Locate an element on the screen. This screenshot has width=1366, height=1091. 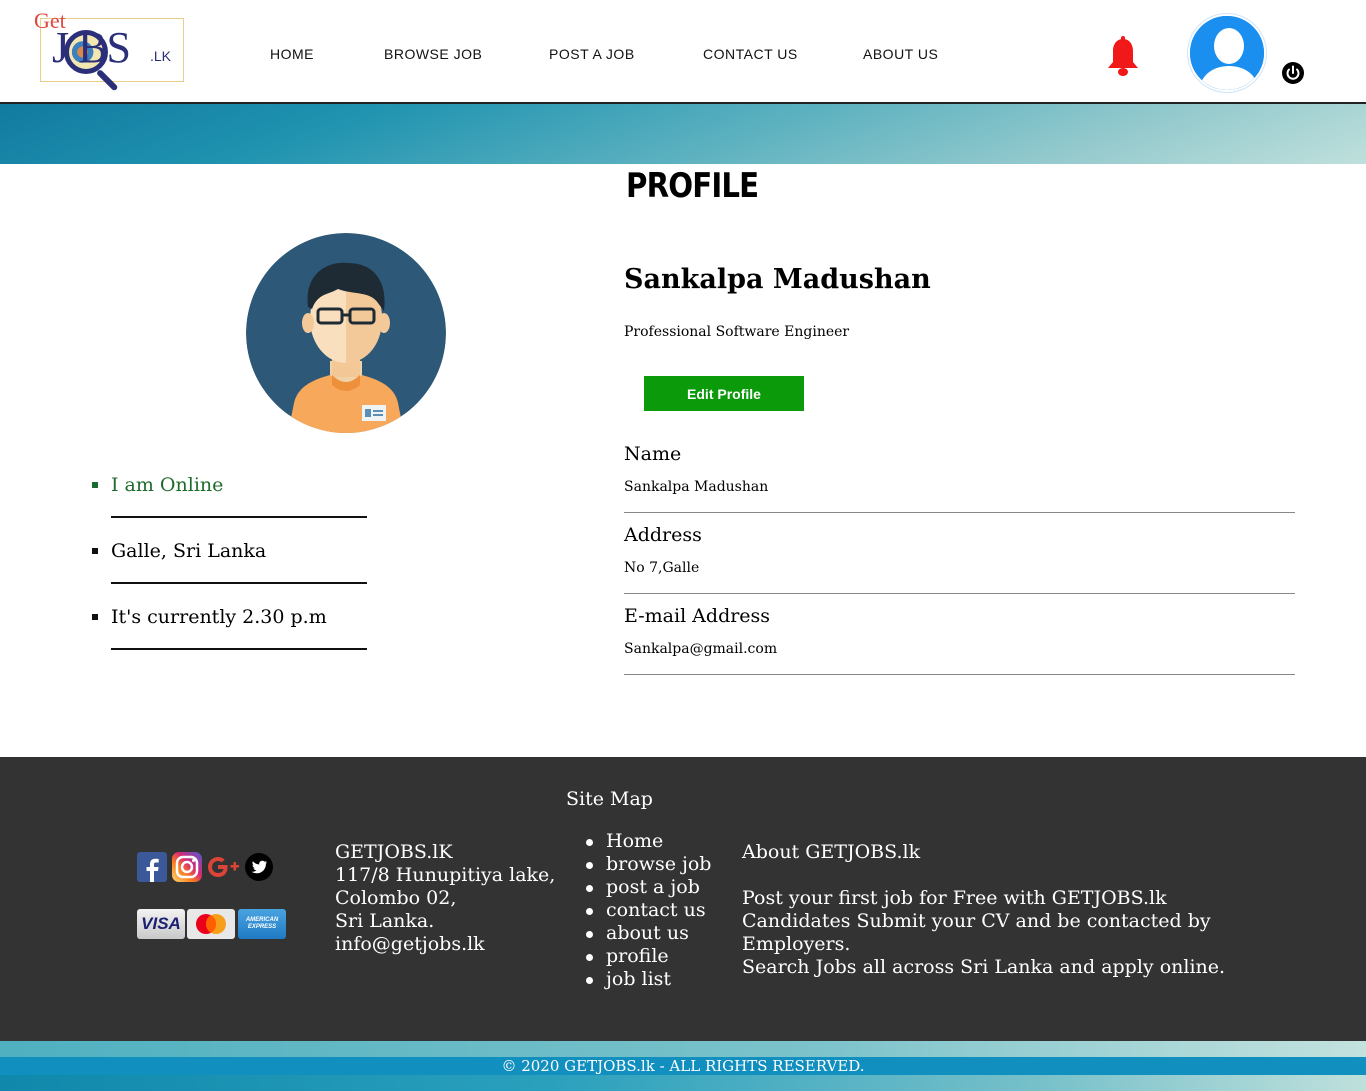
mastercard-icon is located at coordinates (211, 924).